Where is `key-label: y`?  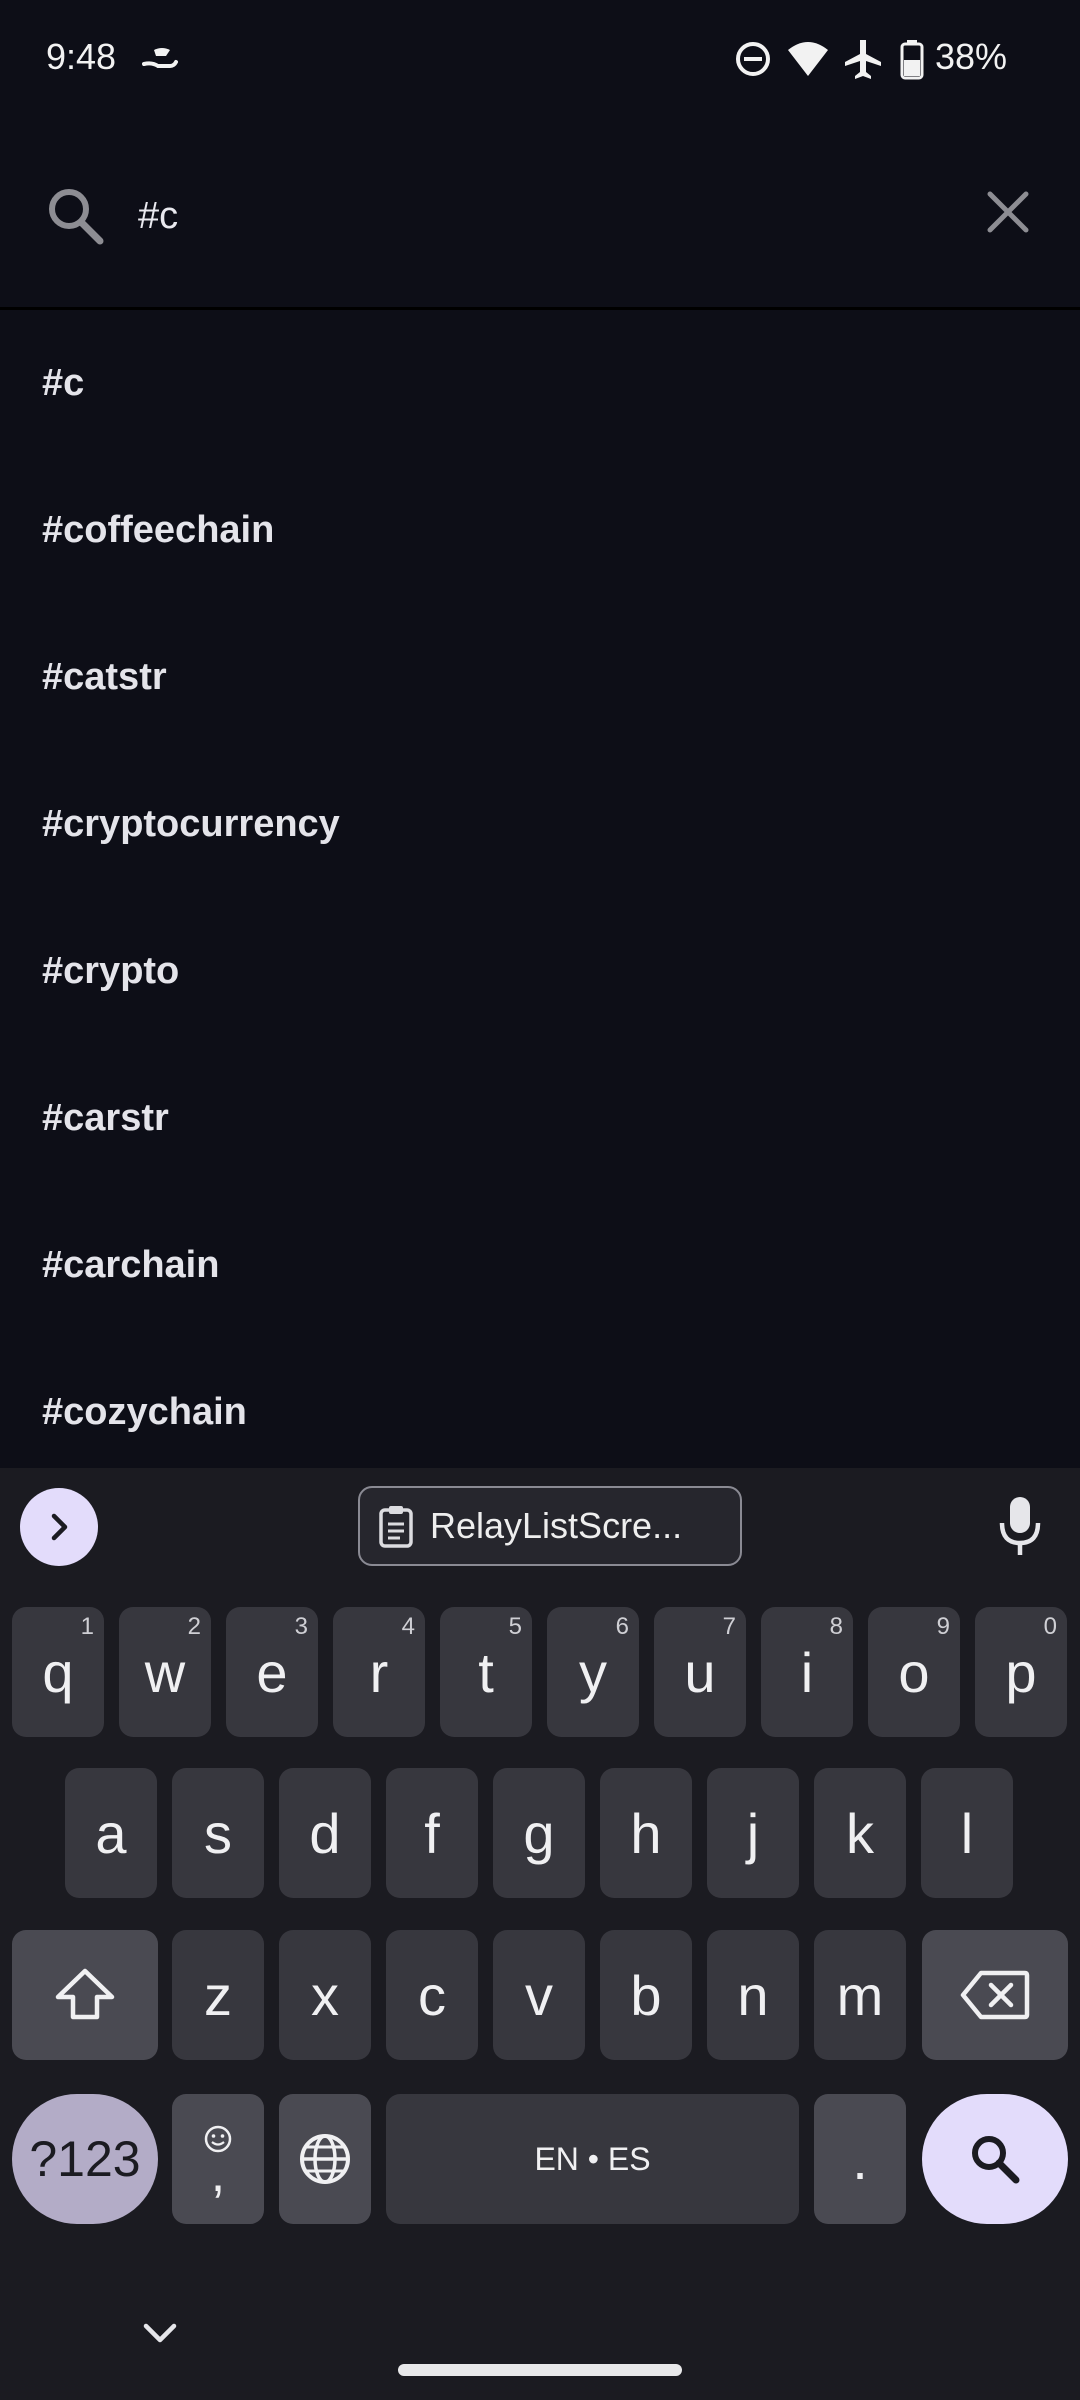 key-label: y is located at coordinates (593, 1672).